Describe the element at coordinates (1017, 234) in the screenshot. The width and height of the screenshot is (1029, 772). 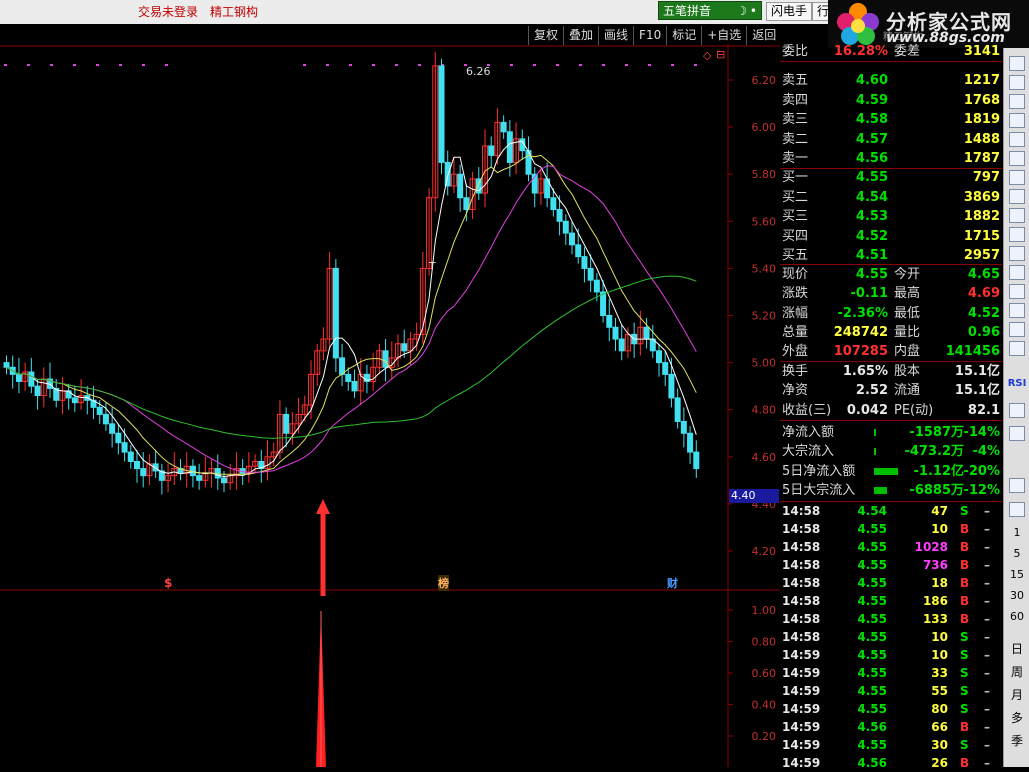
I see `f10-icon` at that location.